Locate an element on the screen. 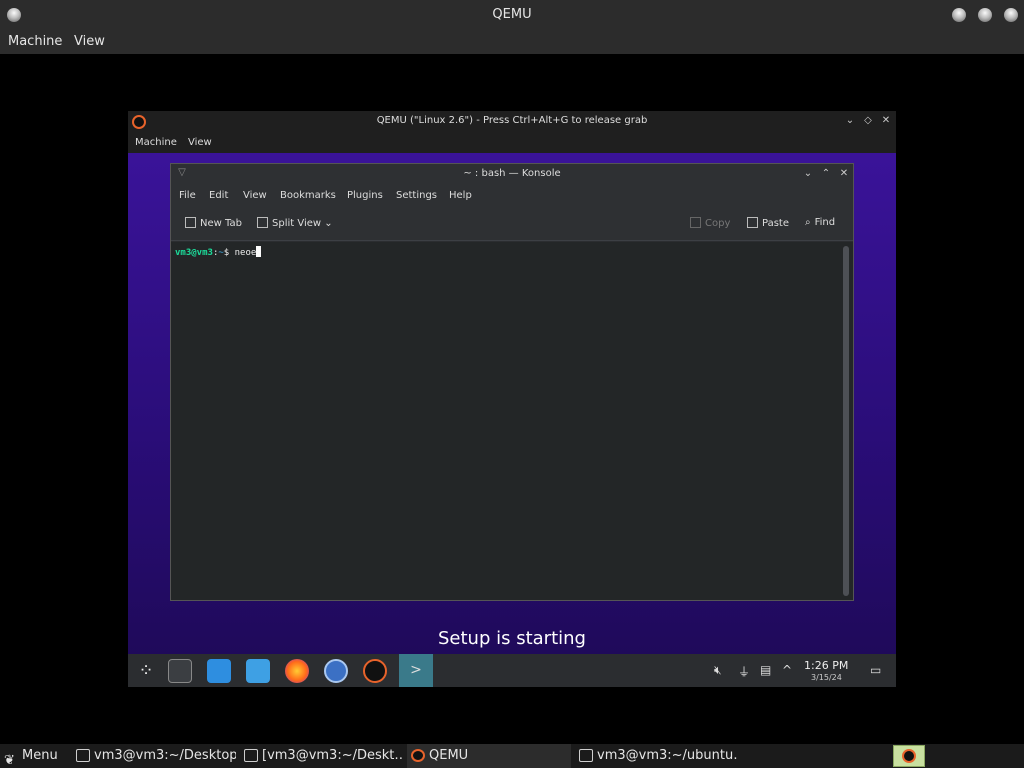  konsole-toolbar: New Tab Split View ⌄ Copy Paste ⌕ Find is located at coordinates (512, 224).